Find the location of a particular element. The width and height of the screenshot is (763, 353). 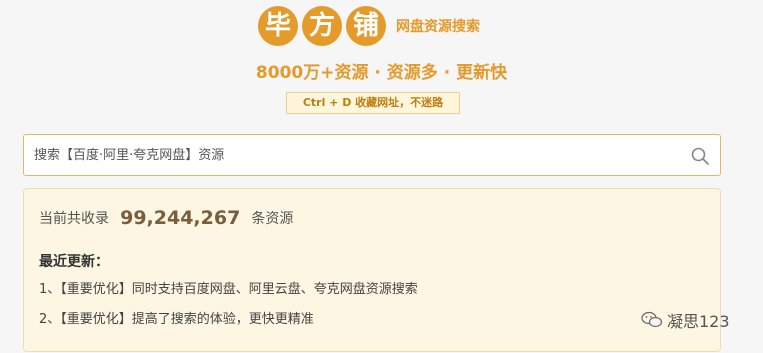

stats-suffix: 条资源 is located at coordinates (272, 219).